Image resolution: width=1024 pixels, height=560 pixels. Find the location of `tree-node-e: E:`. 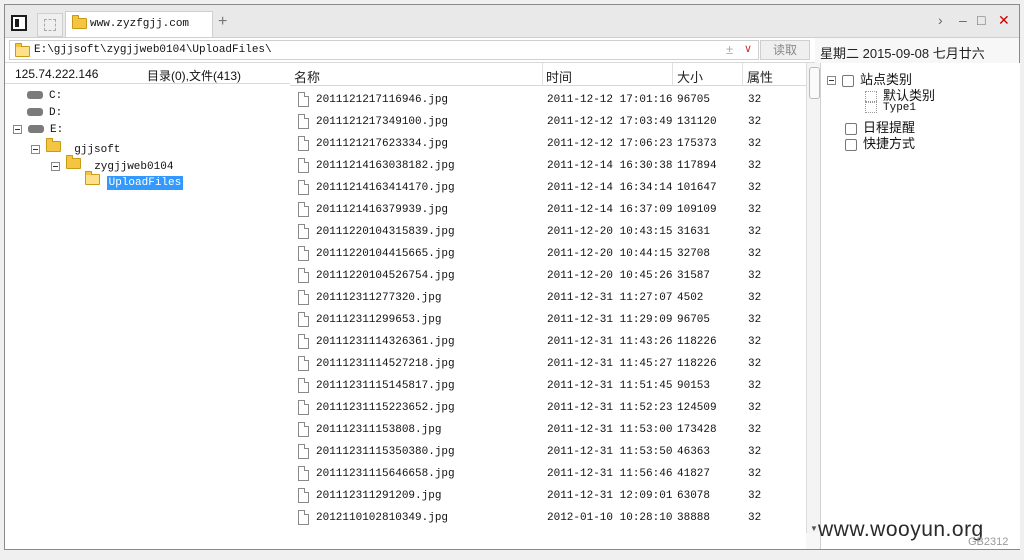

tree-node-e: E: is located at coordinates (38, 130).